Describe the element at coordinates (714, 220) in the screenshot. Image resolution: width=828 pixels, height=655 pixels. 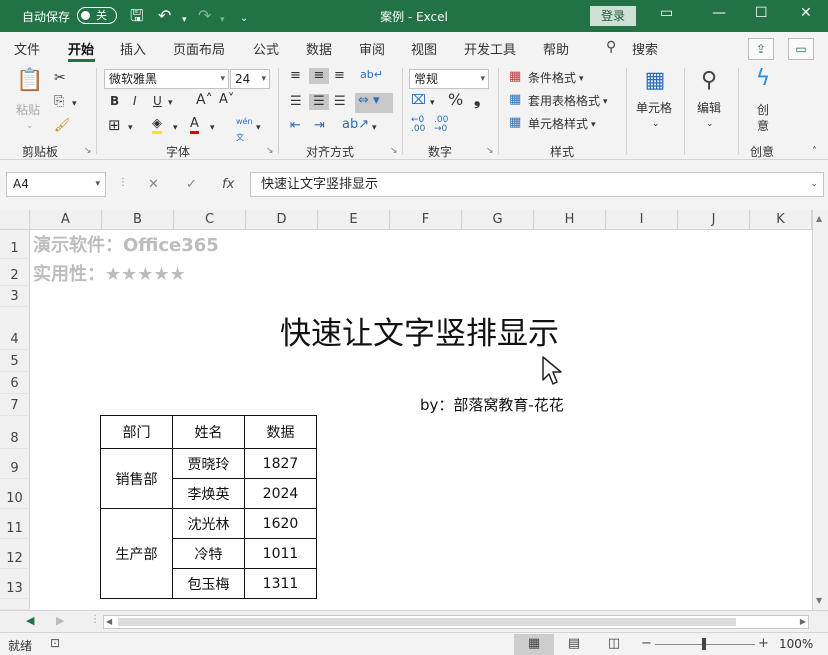
I see `column-header-j: J` at that location.